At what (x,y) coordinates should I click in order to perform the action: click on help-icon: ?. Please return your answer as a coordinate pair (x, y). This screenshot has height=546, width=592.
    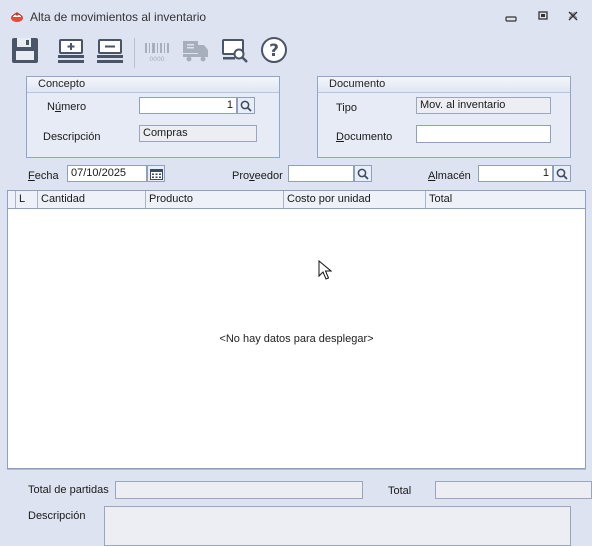
    Looking at the image, I should click on (274, 50).